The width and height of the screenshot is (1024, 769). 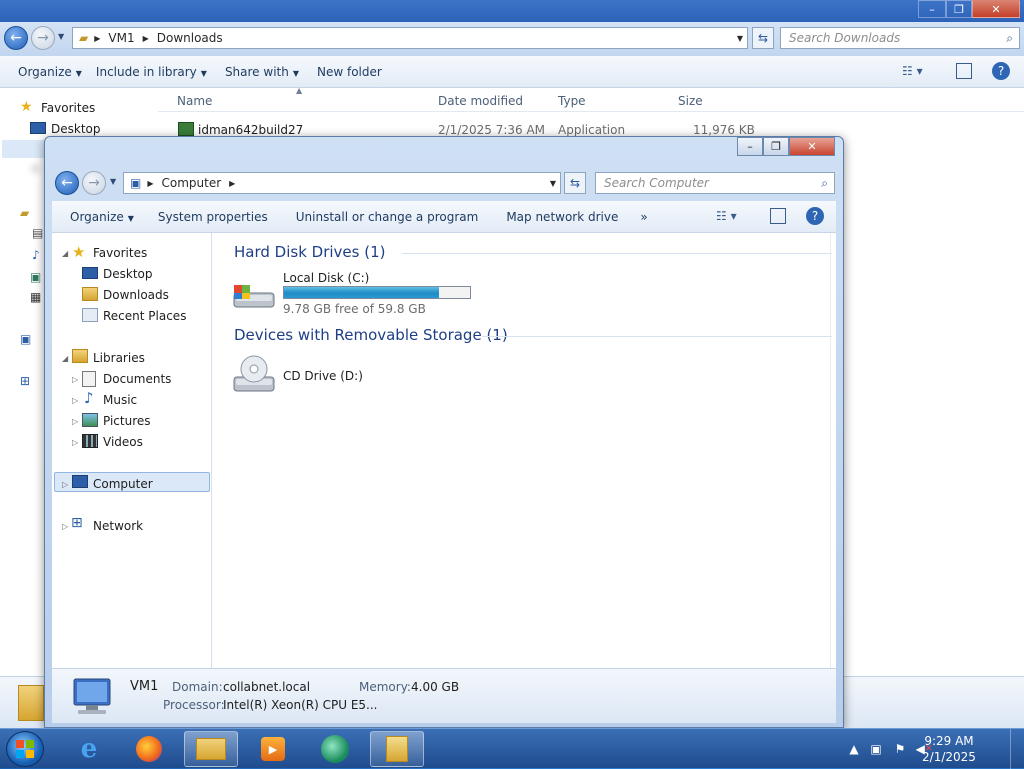 I want to click on column-date-modified: Date modified, so click(x=480, y=101).